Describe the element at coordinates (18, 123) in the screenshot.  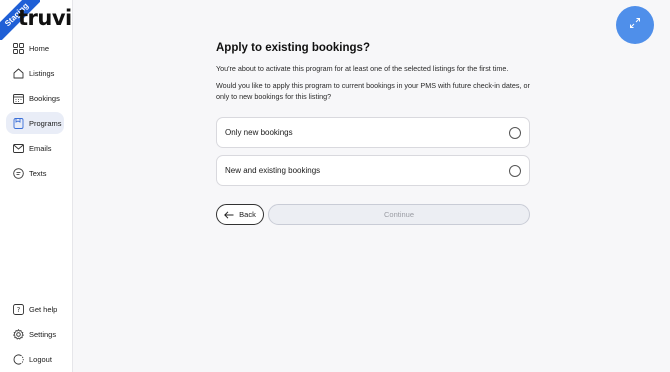
I see `document-icon` at that location.